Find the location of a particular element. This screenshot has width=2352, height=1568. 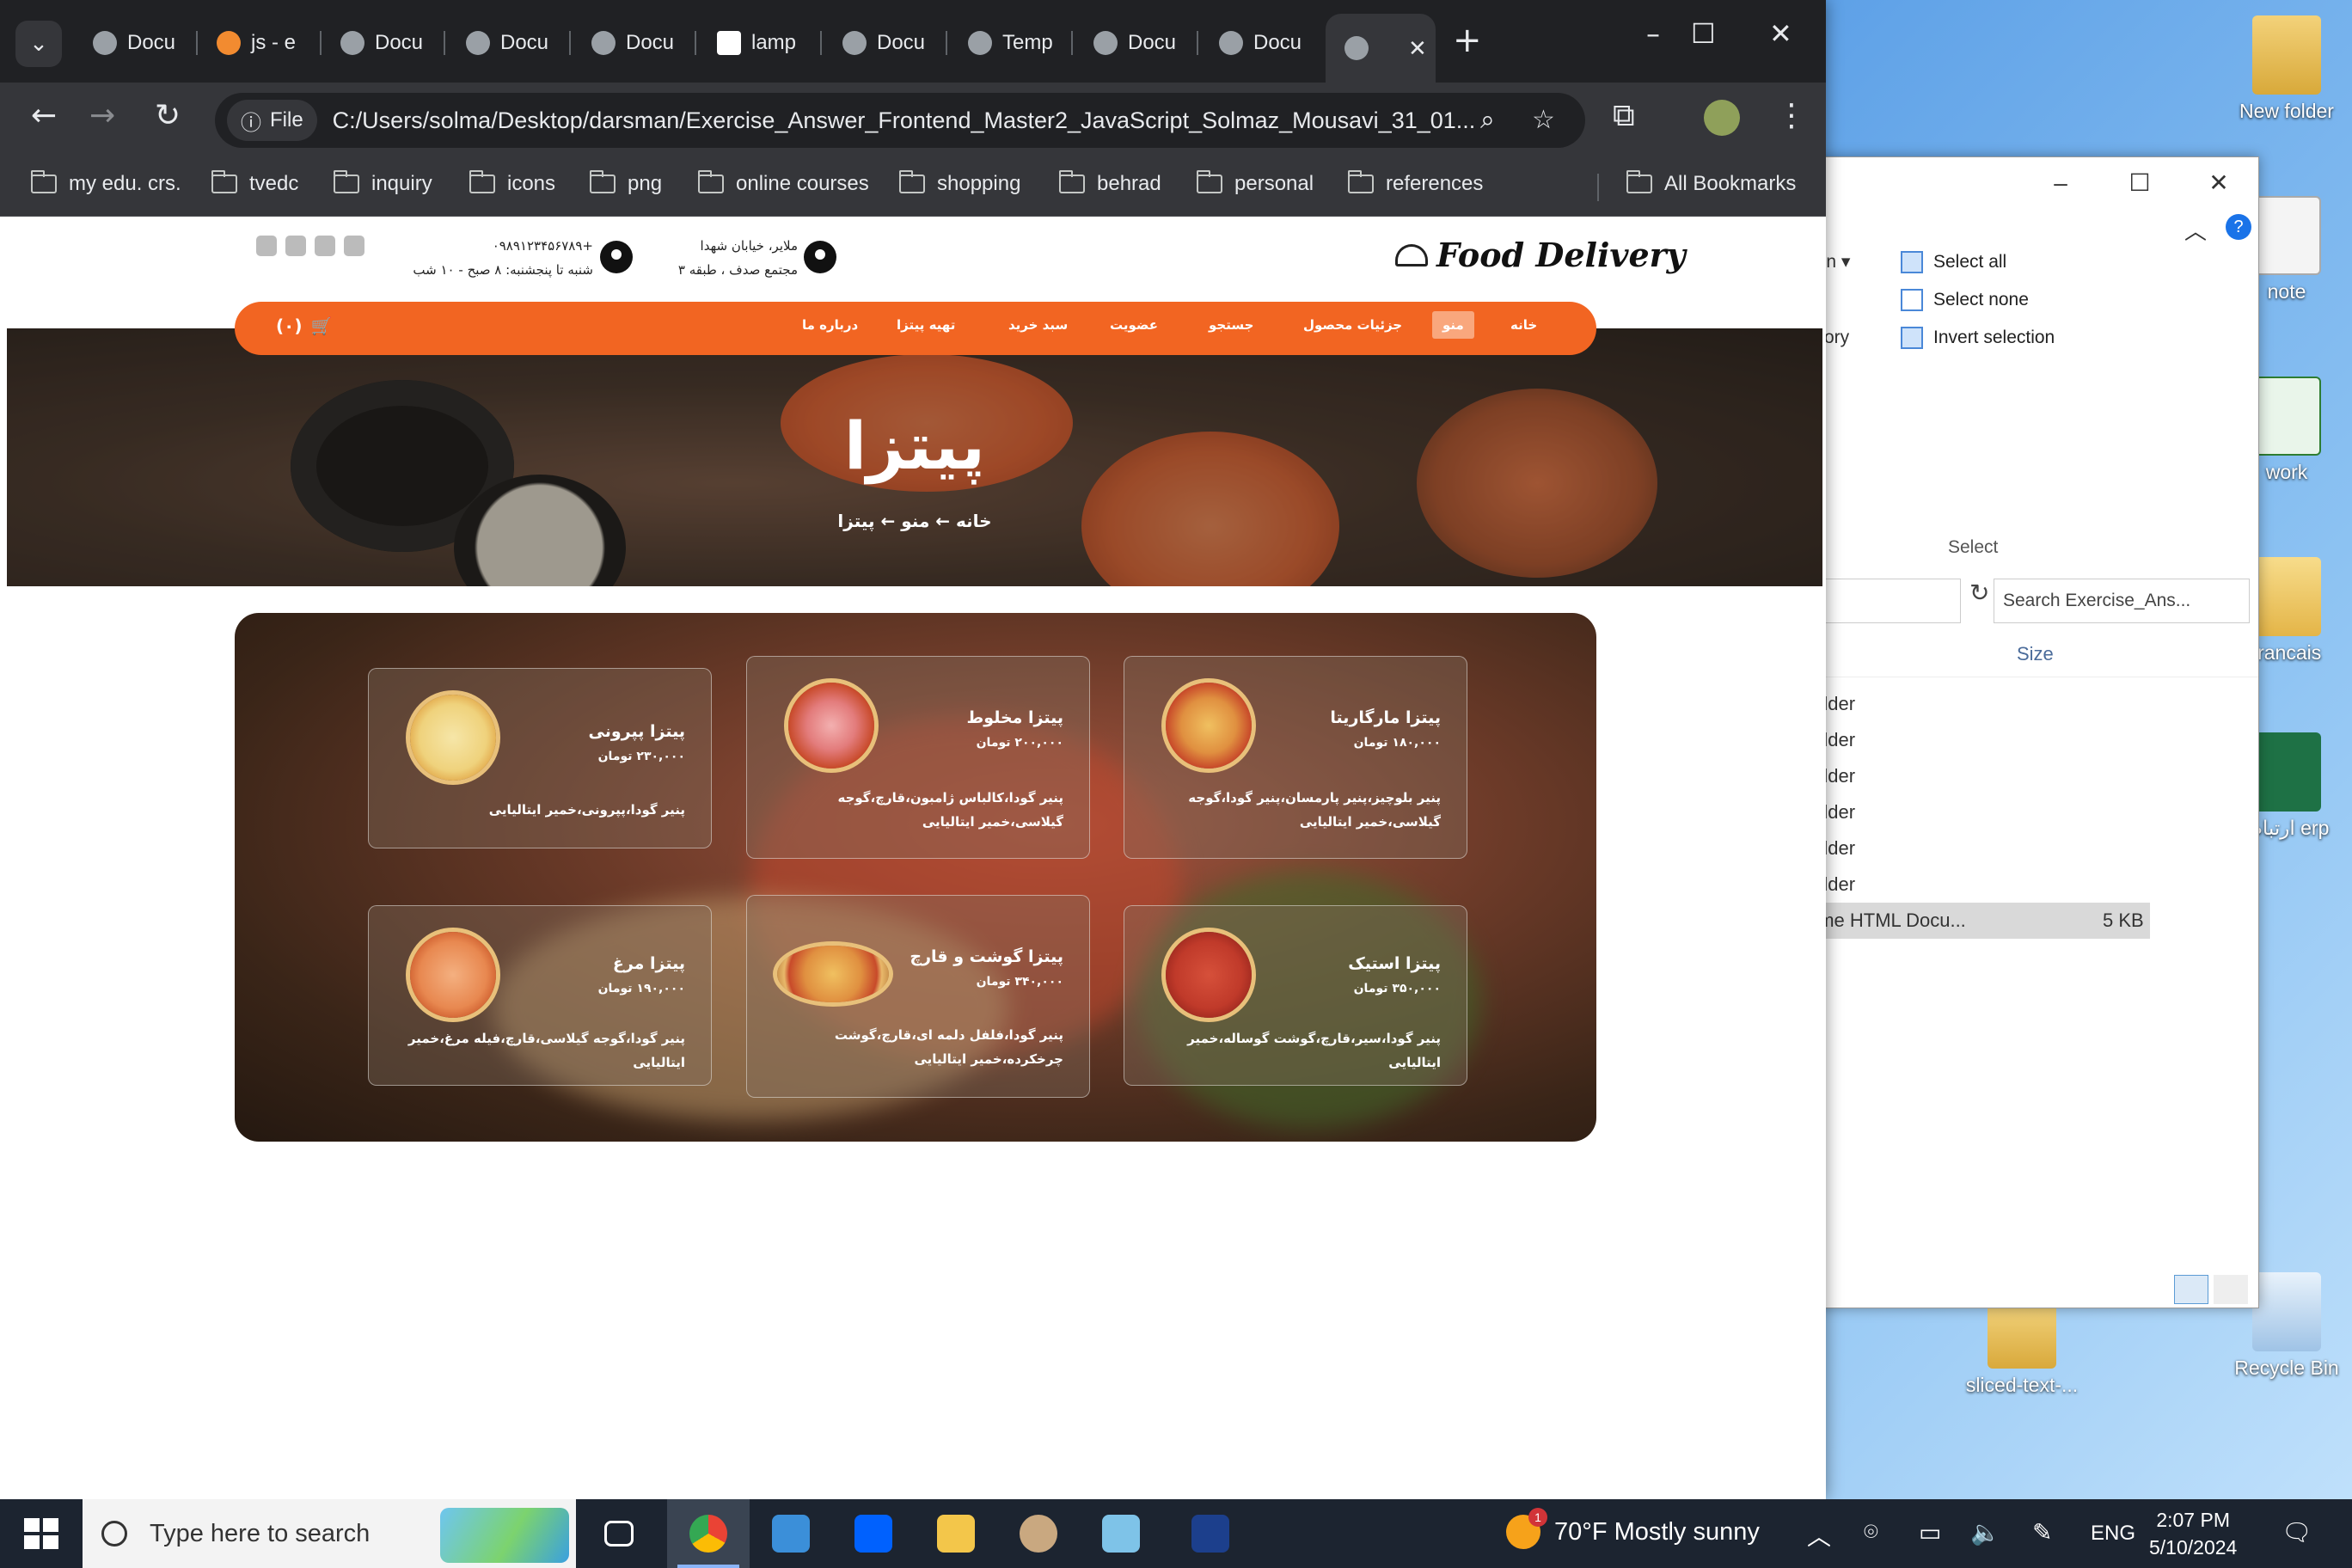

battery-icon: ▭ is located at coordinates (1930, 1532).